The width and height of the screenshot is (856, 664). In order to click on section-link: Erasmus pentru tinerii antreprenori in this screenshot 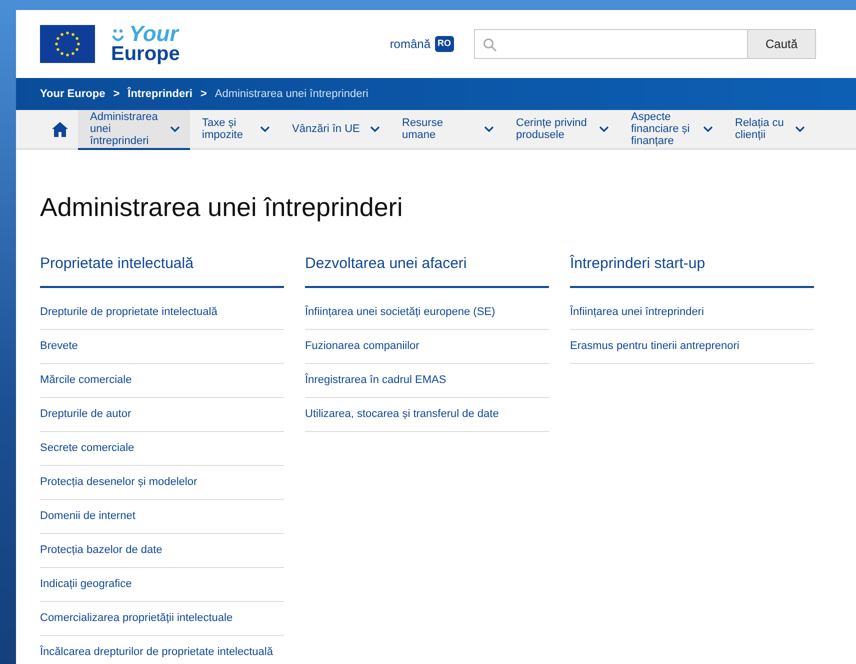, I will do `click(692, 347)`.